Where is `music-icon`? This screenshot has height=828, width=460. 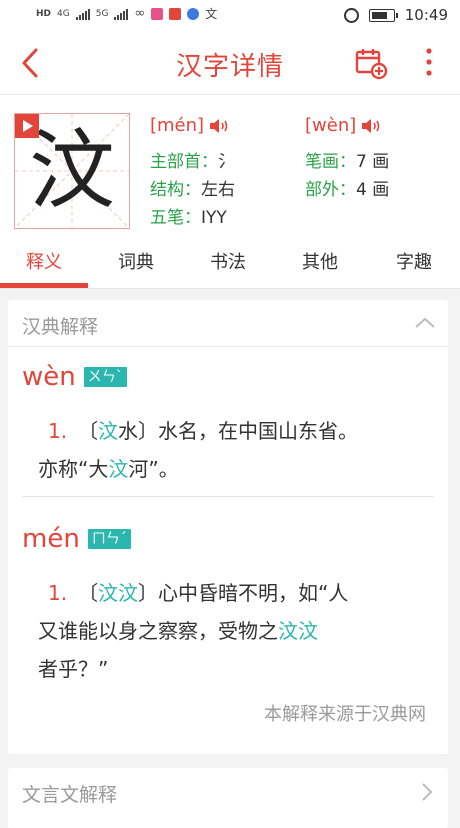 music-icon is located at coordinates (193, 13).